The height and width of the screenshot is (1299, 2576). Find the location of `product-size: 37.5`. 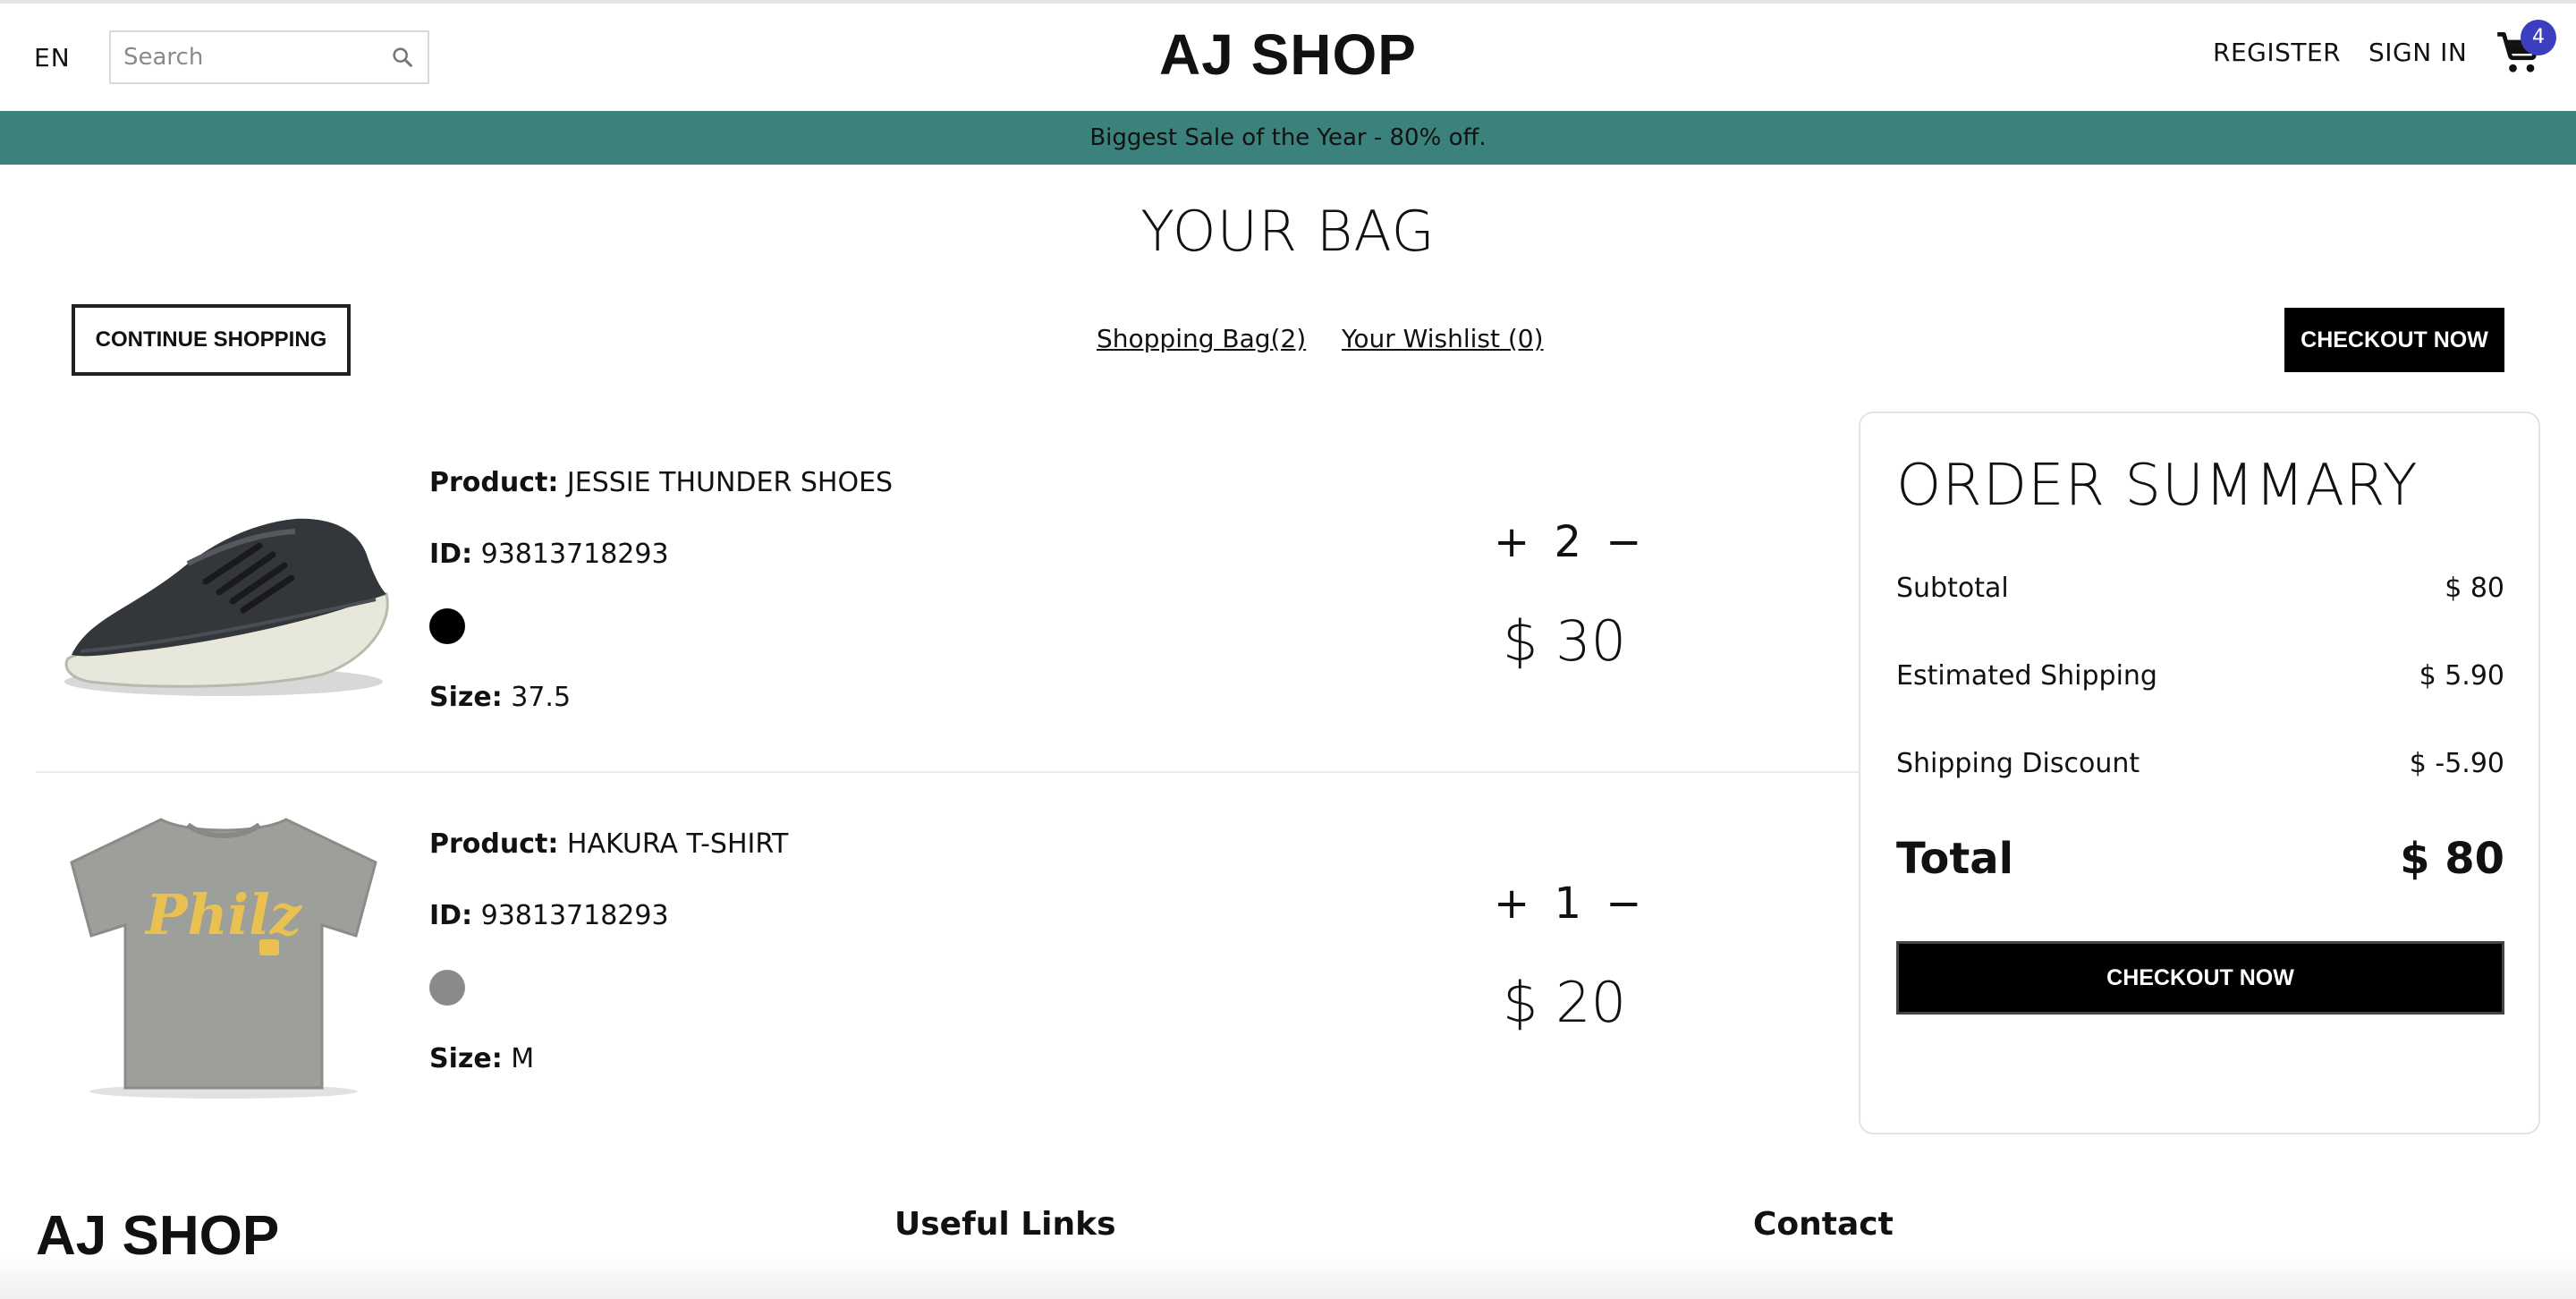

product-size: 37.5 is located at coordinates (541, 697).